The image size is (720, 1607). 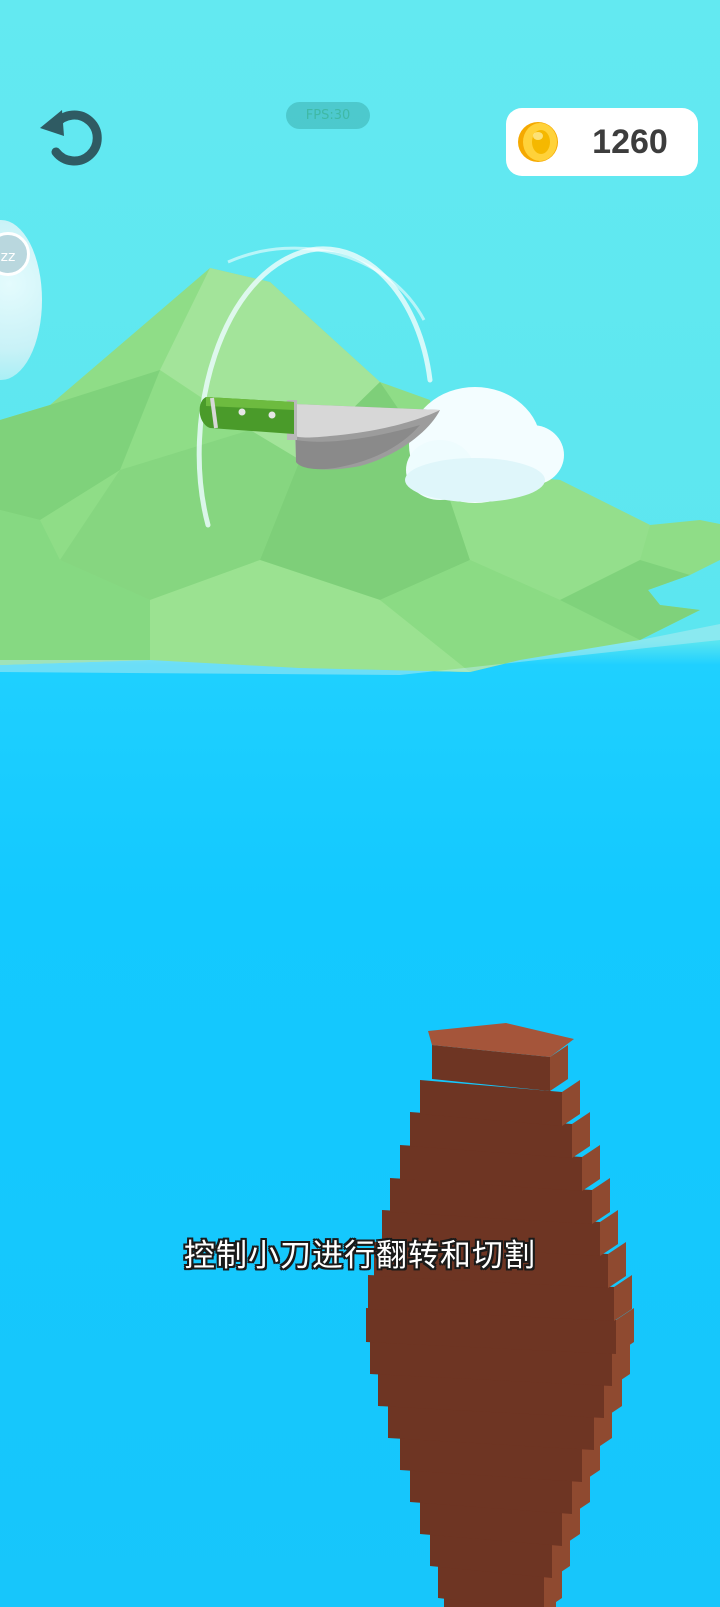 What do you see at coordinates (360, 1256) in the screenshot?
I see `tutorial-caption: 控制小刀进行翻转和切割` at bounding box center [360, 1256].